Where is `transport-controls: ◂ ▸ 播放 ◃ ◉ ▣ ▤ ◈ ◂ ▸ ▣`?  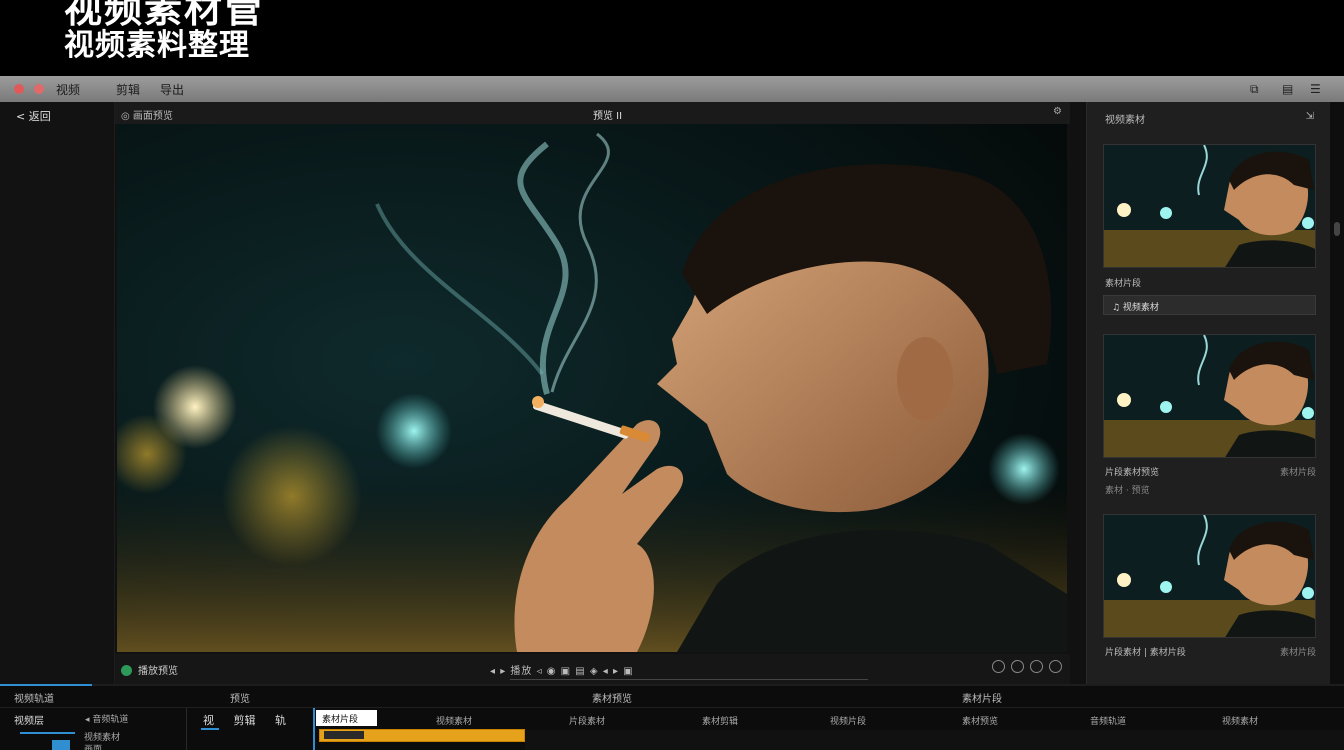
transport-controls: ◂ ▸ 播放 ◃ ◉ ▣ ▤ ◈ ◂ ▸ ▣ is located at coordinates (562, 669).